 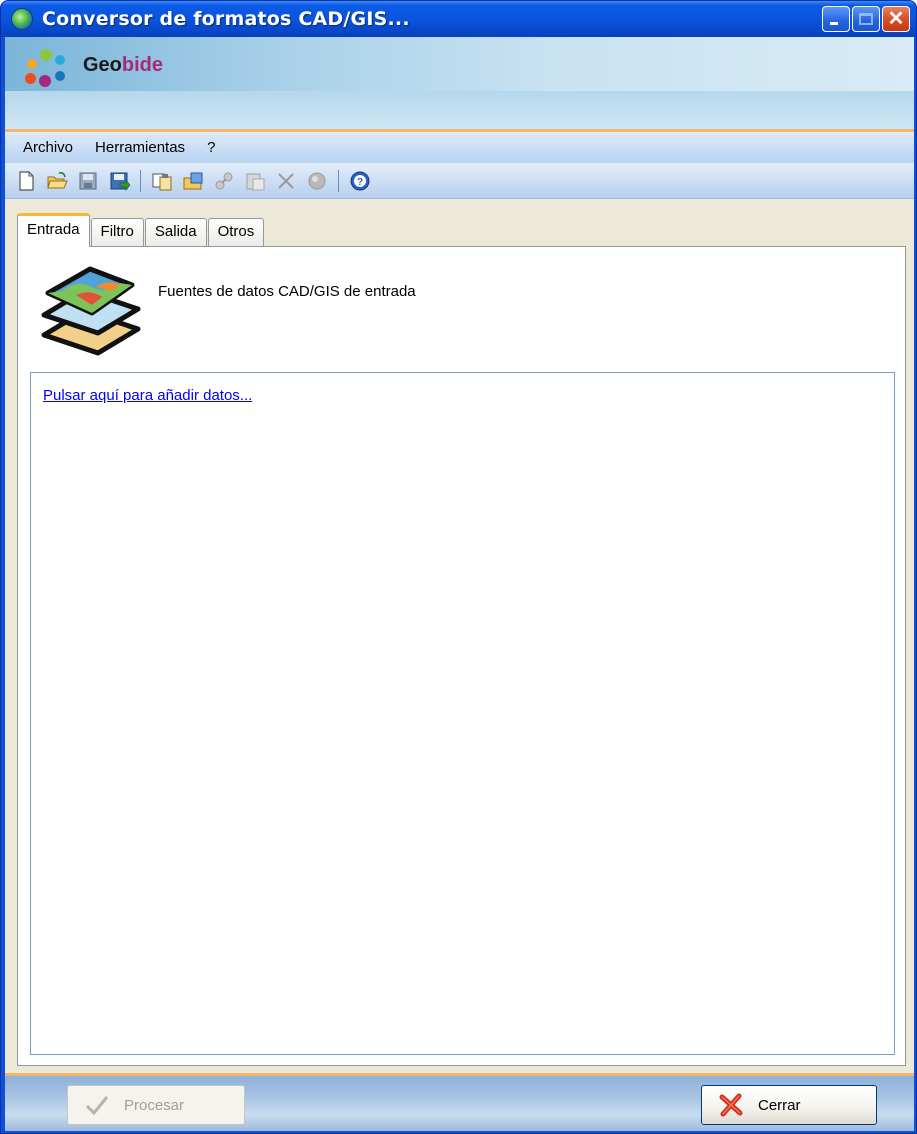 What do you see at coordinates (88, 181) in the screenshot?
I see `save-icon` at bounding box center [88, 181].